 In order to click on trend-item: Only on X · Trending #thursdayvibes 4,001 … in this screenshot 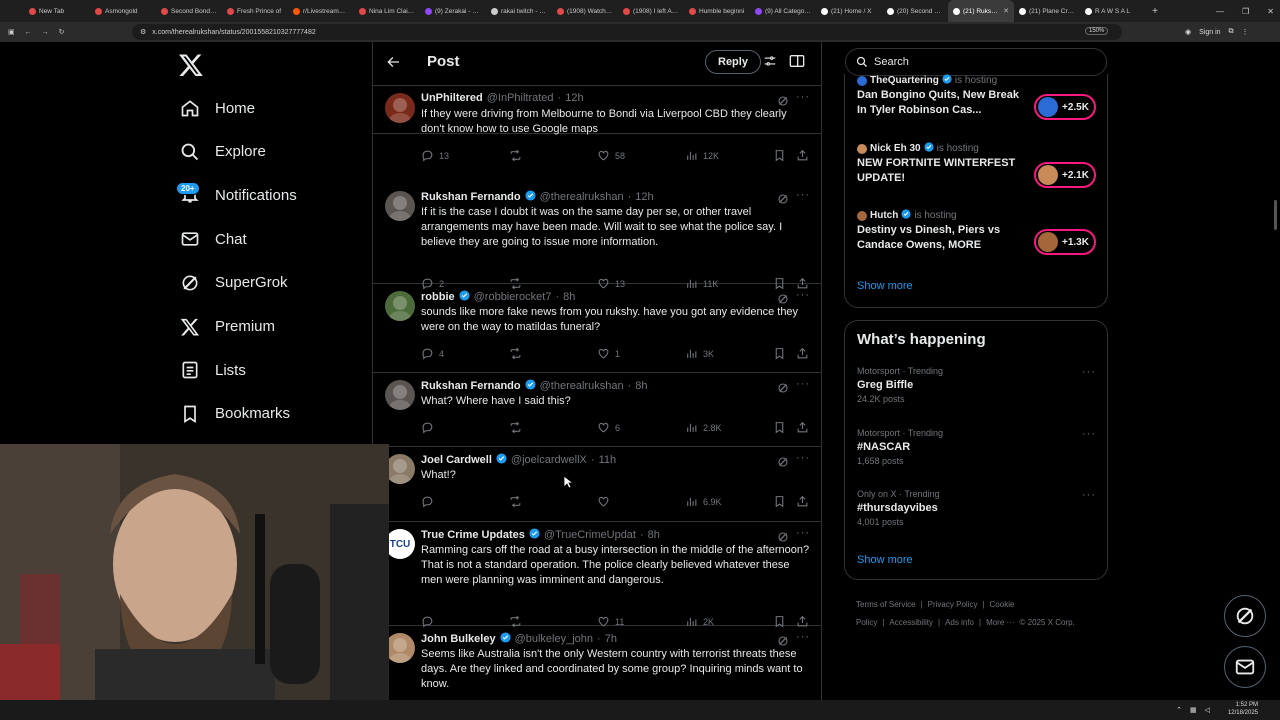, I will do `click(977, 508)`.